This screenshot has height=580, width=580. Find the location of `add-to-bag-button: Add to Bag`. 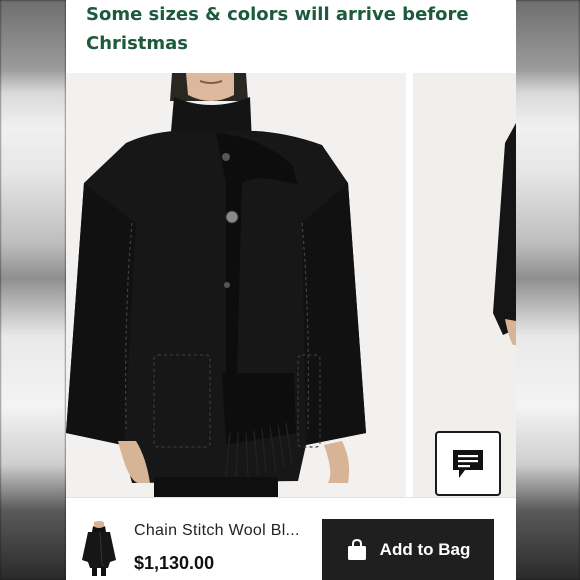

add-to-bag-button: Add to Bag is located at coordinates (408, 549).